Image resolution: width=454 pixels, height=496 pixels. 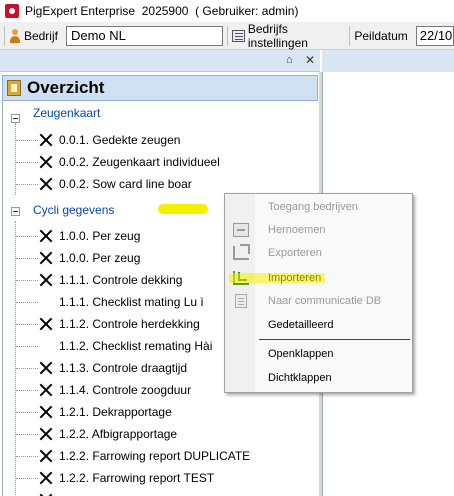 What do you see at coordinates (119, 324) in the screenshot?
I see `tree-item: 1.1.2. Controle herdekking` at bounding box center [119, 324].